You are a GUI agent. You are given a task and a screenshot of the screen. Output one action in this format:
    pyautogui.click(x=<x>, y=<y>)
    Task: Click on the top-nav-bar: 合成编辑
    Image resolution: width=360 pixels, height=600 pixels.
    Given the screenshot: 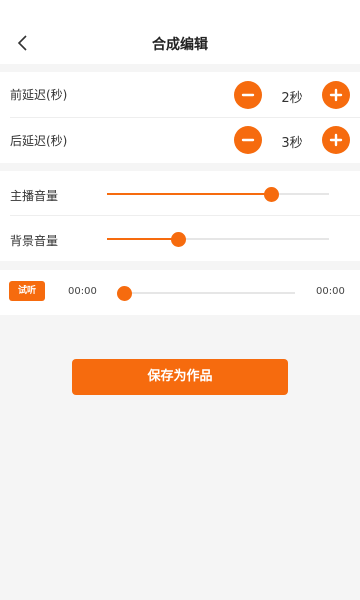 What is the action you would take?
    pyautogui.click(x=180, y=32)
    